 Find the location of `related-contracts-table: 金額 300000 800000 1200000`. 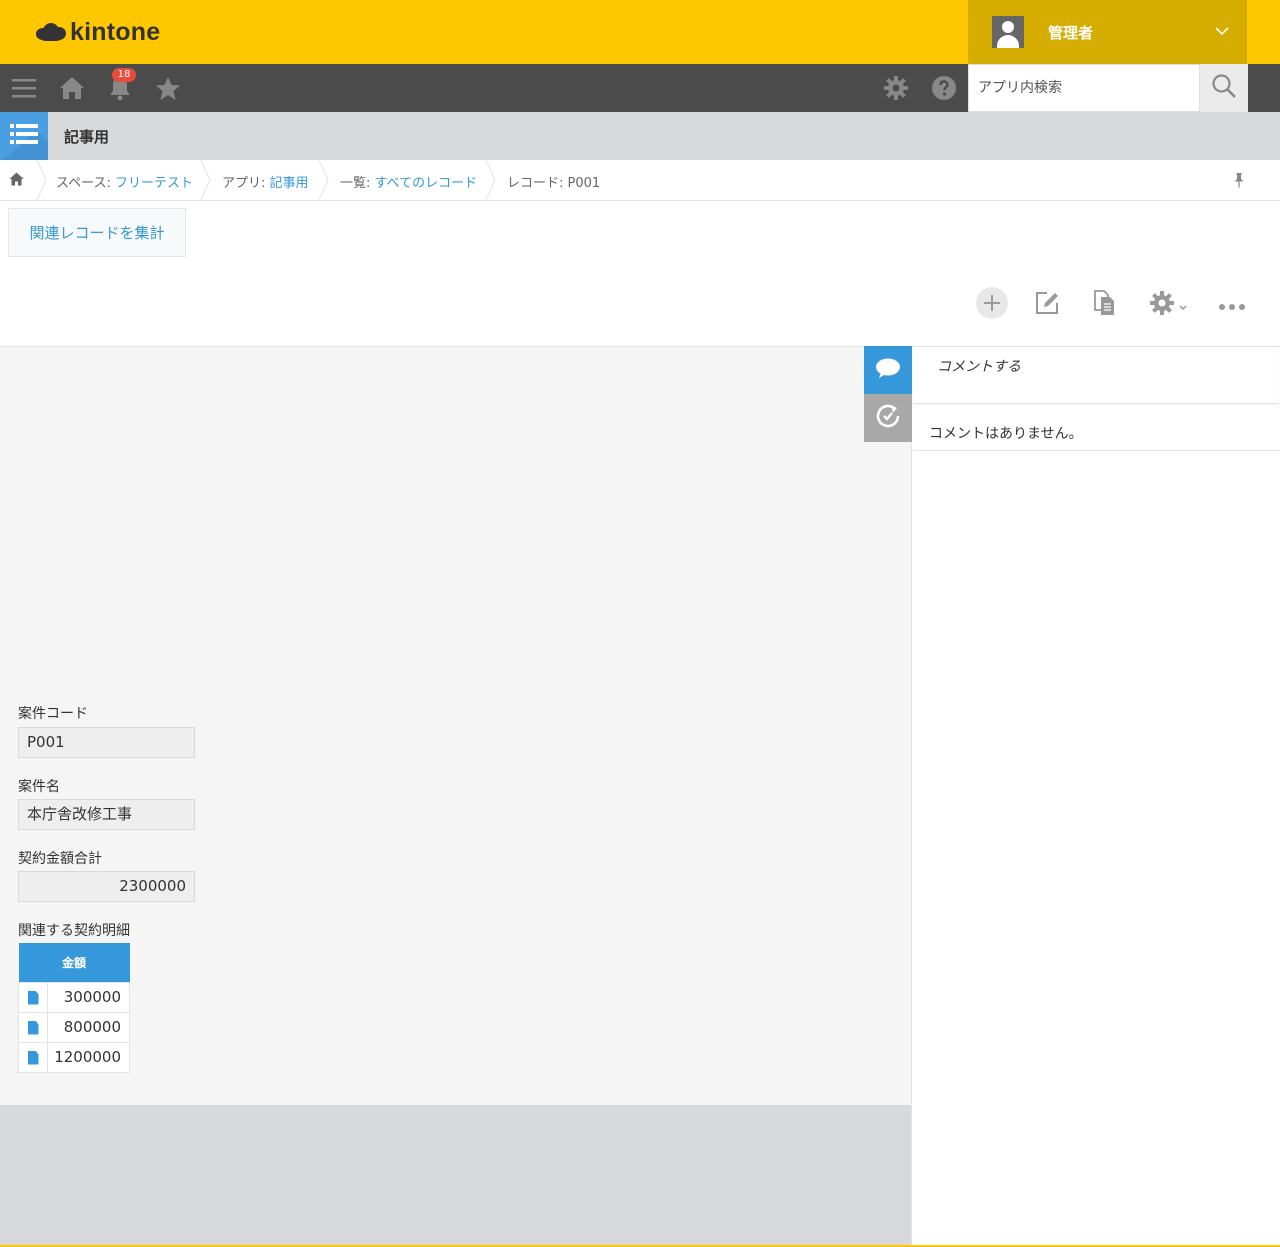

related-contracts-table: 金額 300000 800000 1200000 is located at coordinates (74, 1008).